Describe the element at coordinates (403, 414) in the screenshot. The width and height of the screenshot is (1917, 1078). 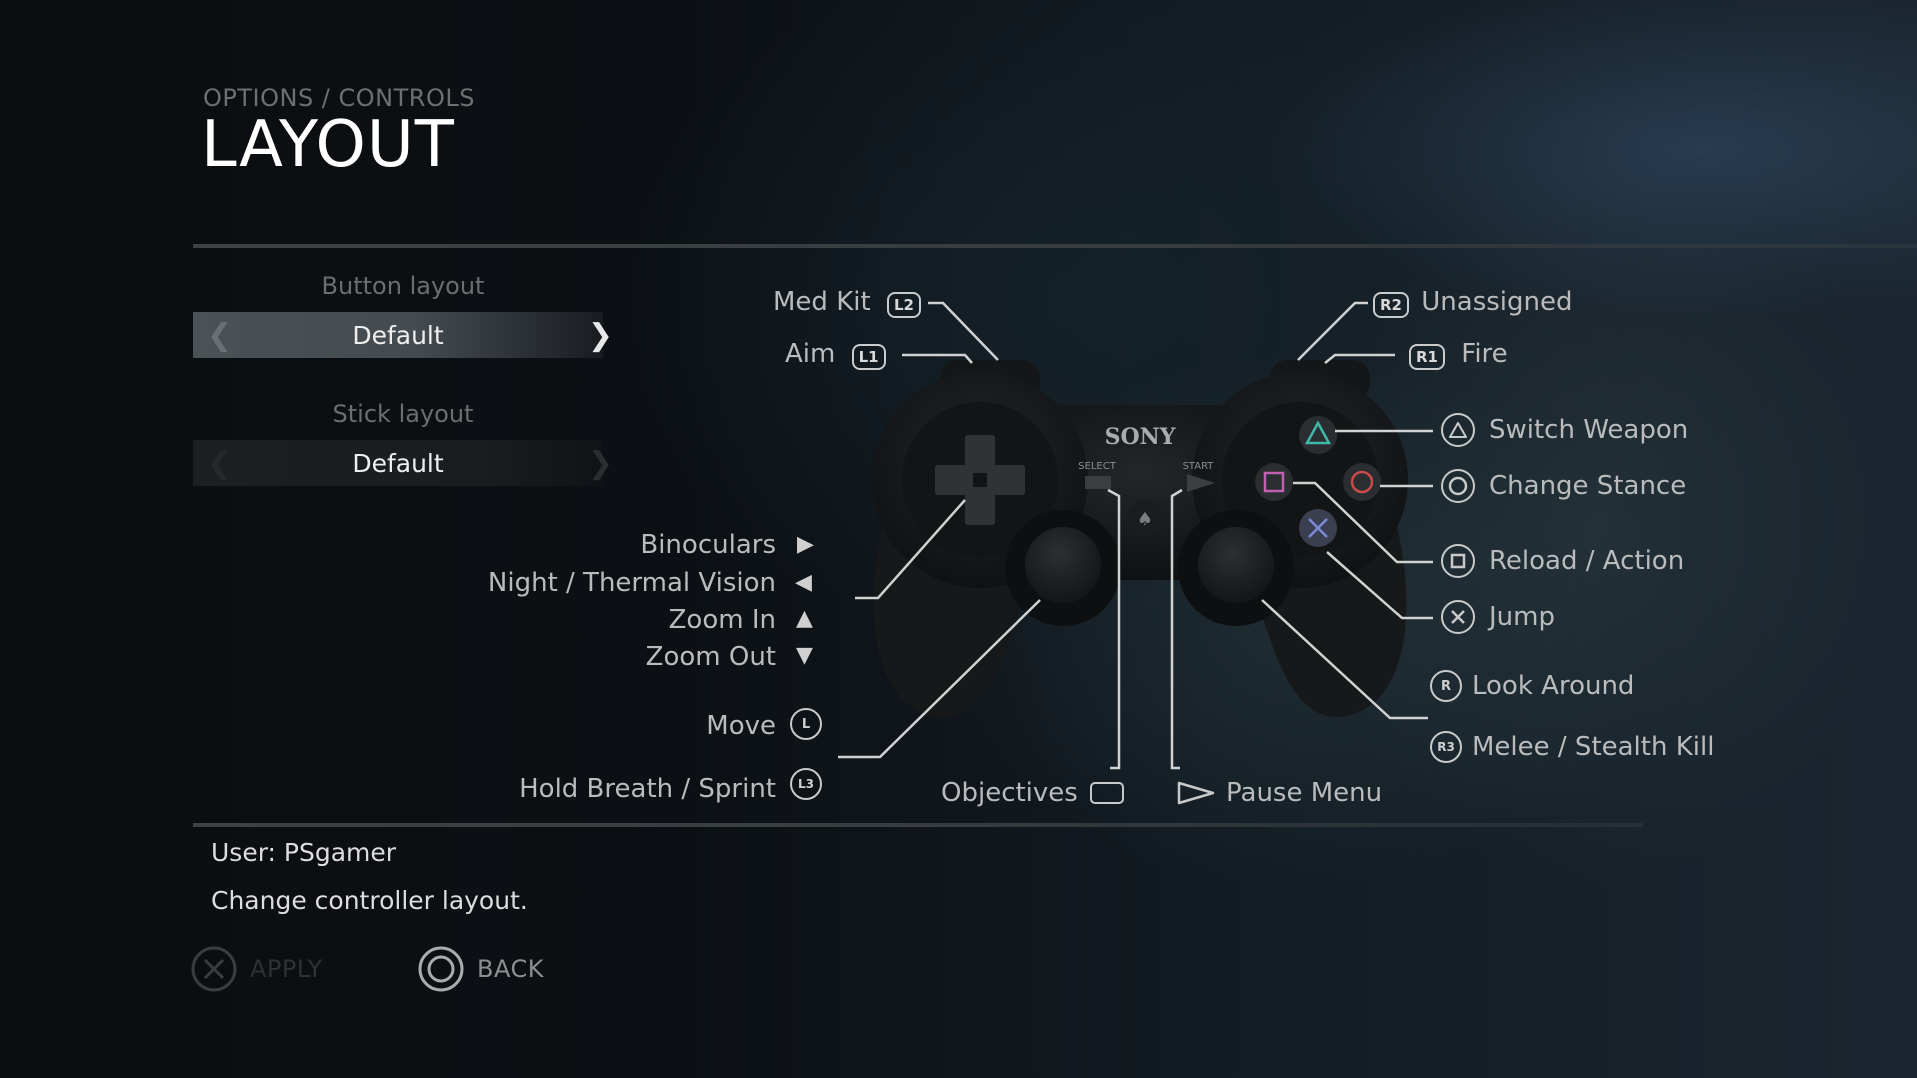
I see `stick-layout-label: Stick layout` at that location.